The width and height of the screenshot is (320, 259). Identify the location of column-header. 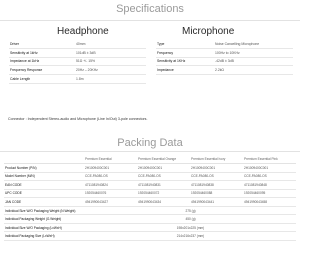
(44, 159).